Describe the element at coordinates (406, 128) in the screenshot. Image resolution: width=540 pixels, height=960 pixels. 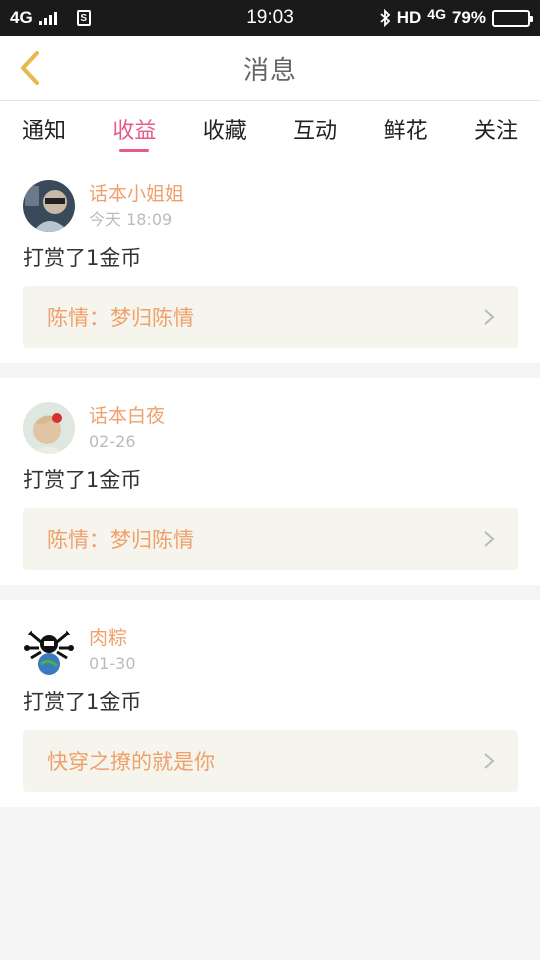
I see `tab-flowers: 鲜花` at that location.